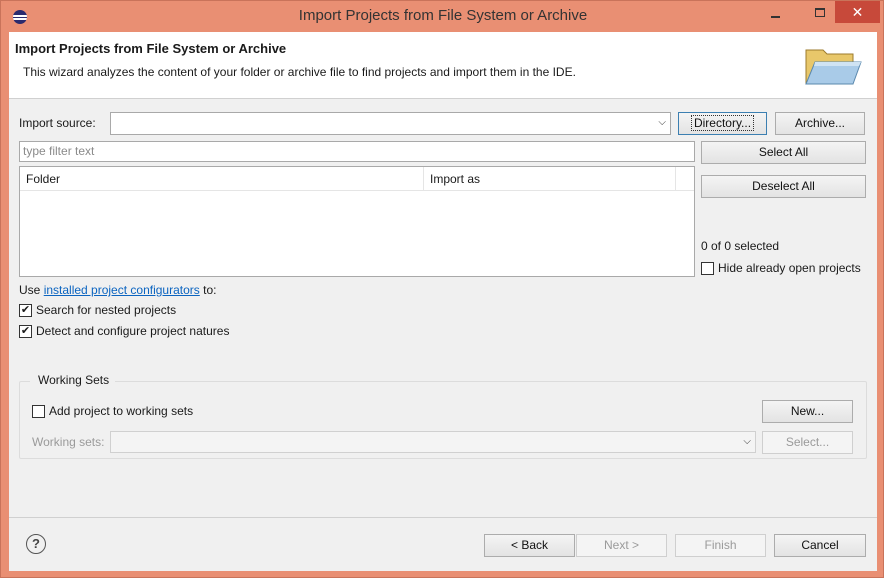 This screenshot has width=884, height=578. Describe the element at coordinates (833, 67) in the screenshot. I see `open-folder-icon` at that location.